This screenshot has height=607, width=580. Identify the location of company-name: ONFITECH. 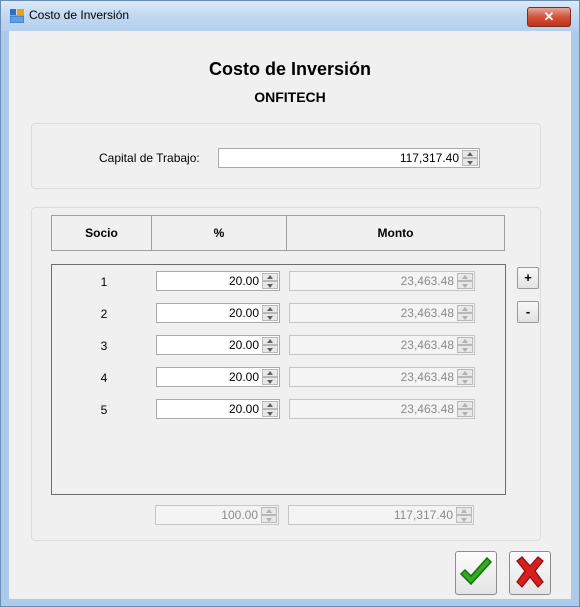
(290, 97).